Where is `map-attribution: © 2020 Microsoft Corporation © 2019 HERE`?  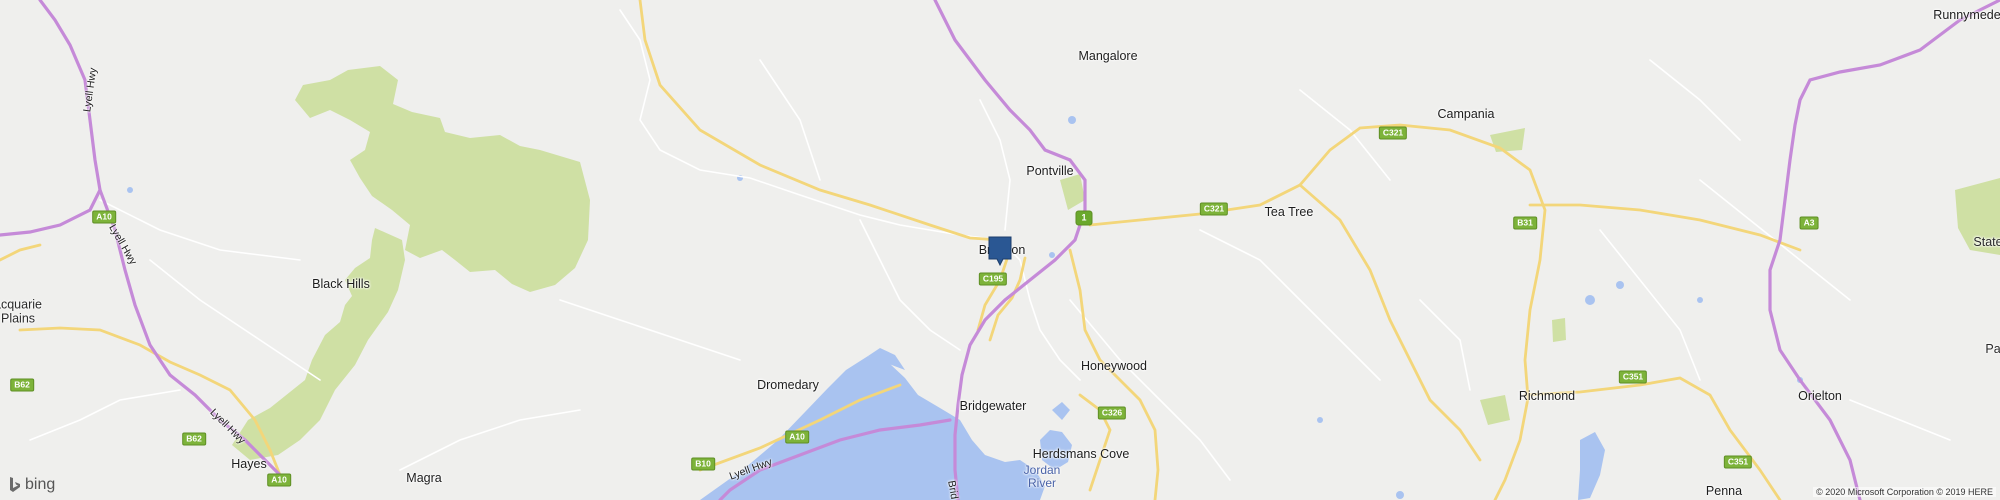 map-attribution: © 2020 Microsoft Corporation © 2019 HERE is located at coordinates (1904, 492).